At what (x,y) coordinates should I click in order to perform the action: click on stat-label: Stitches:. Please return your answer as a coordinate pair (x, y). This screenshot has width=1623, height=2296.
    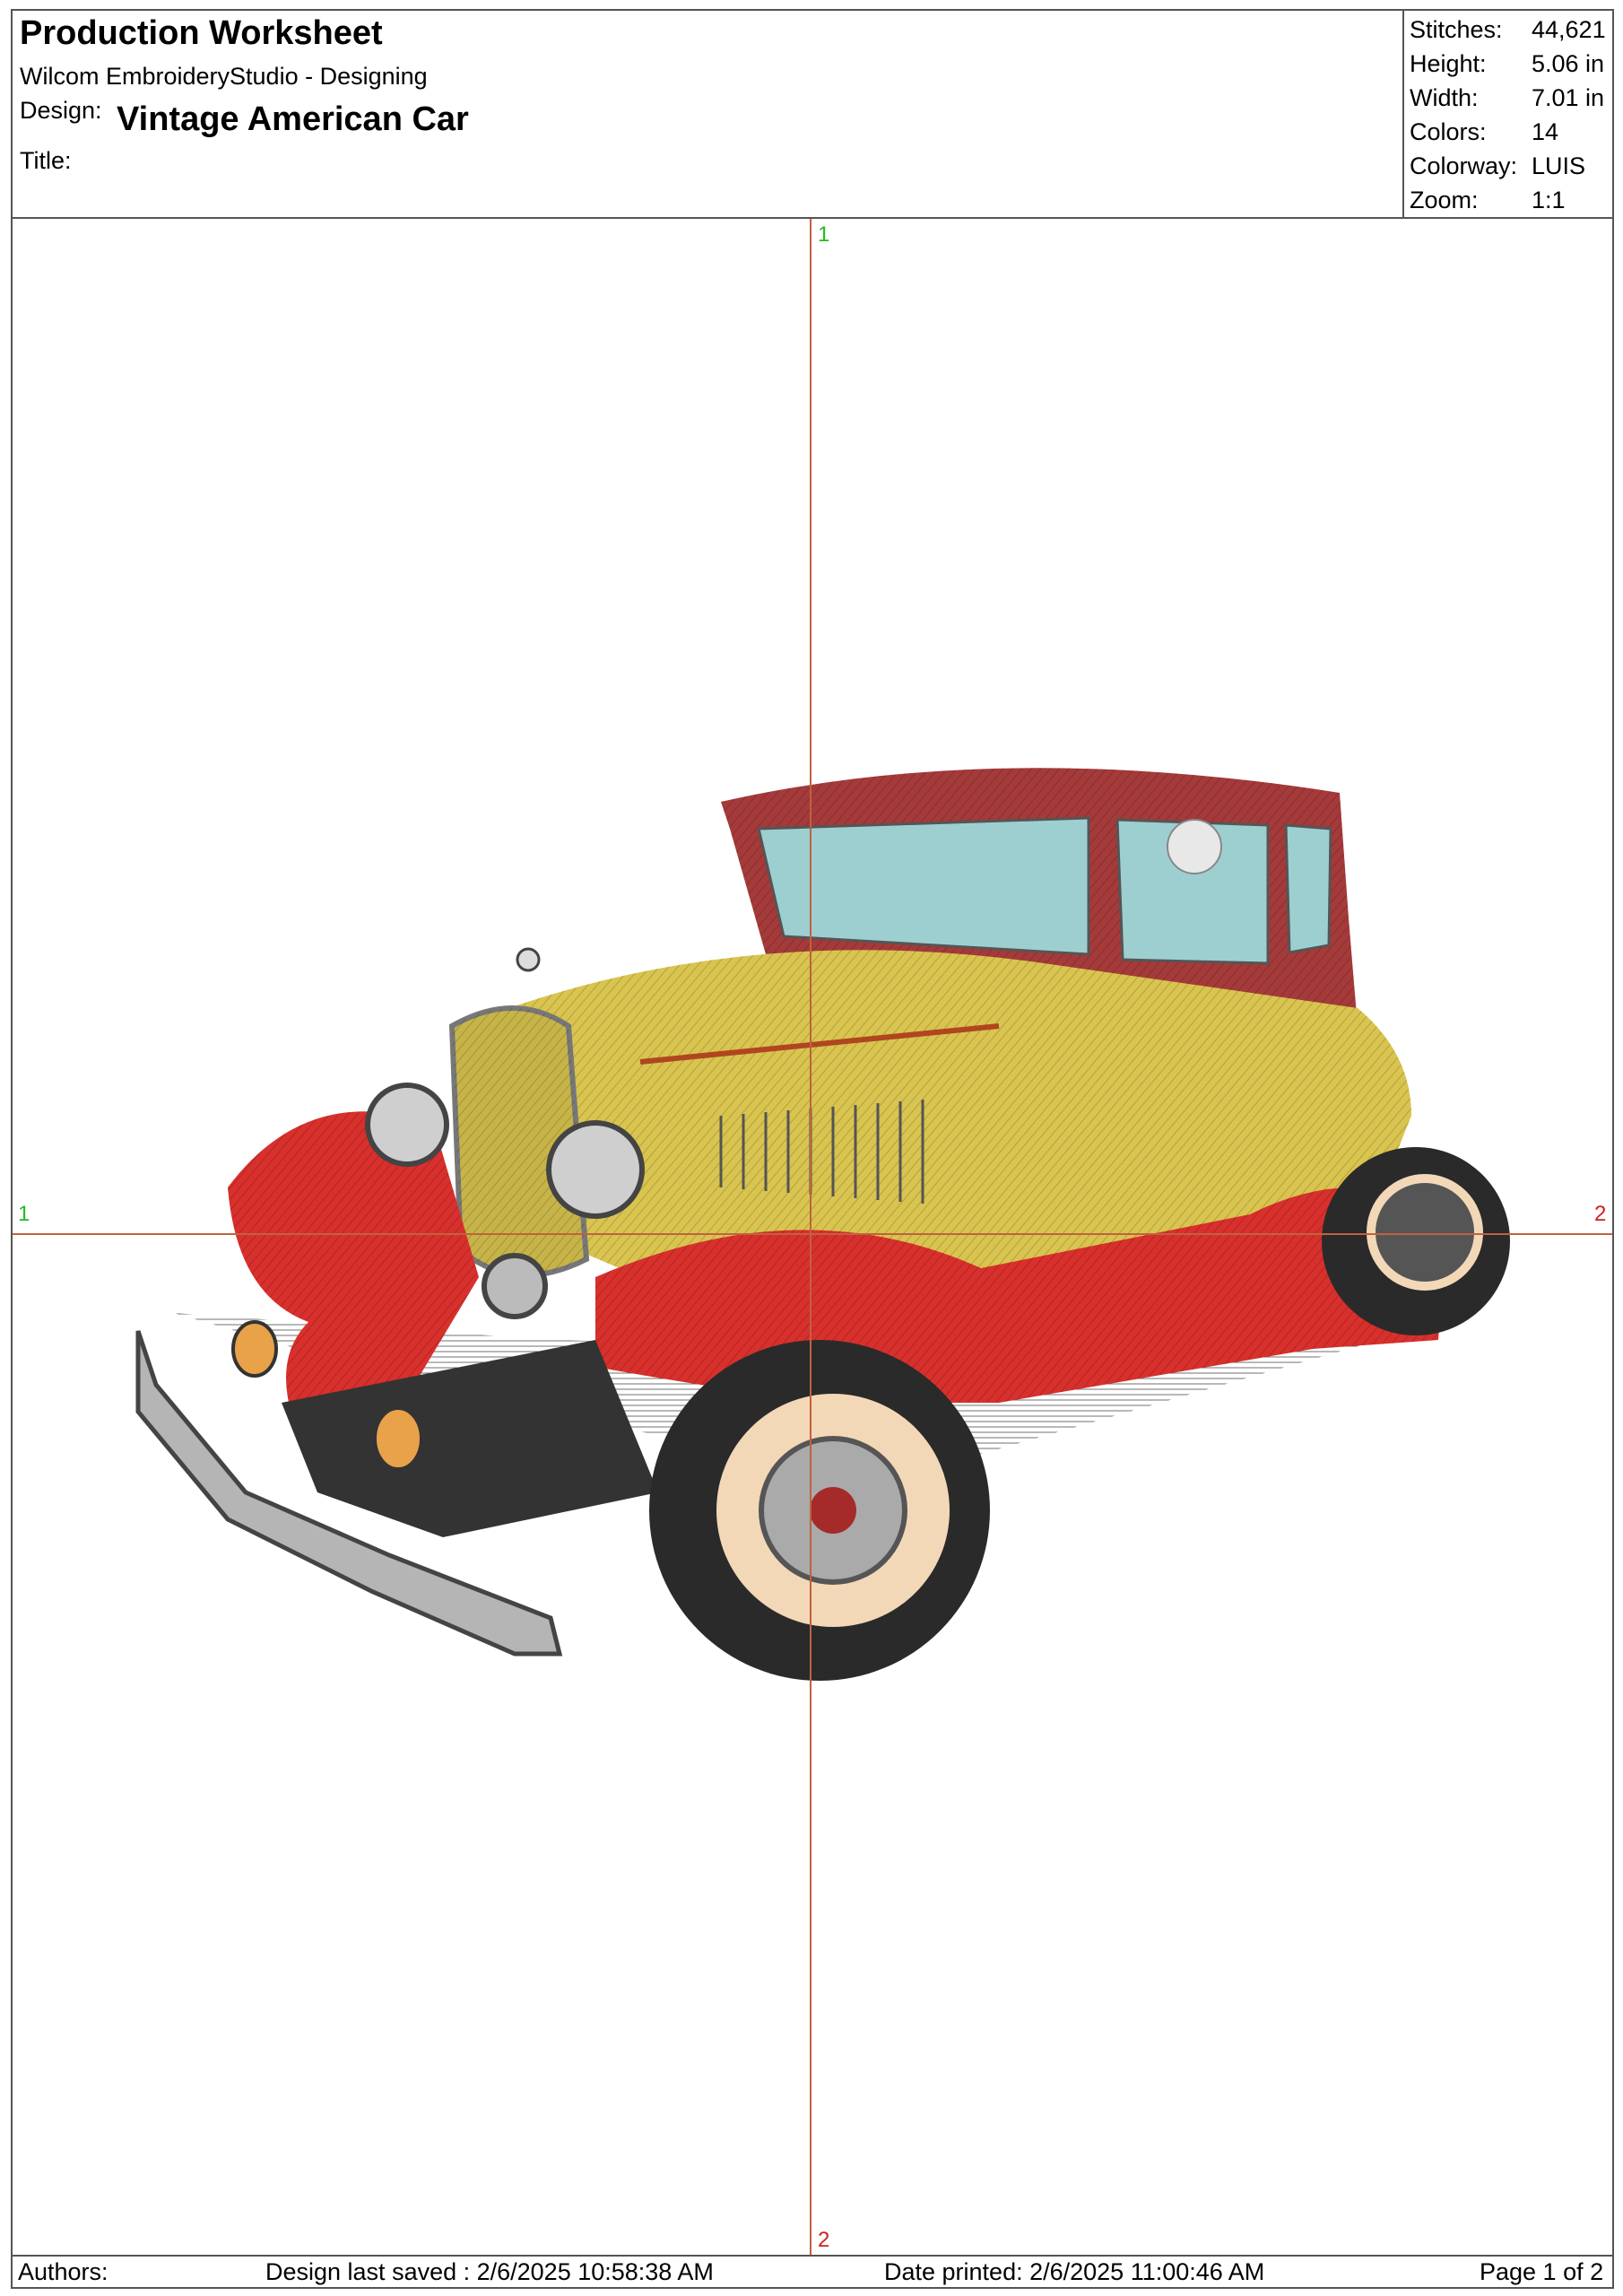
    Looking at the image, I should click on (1456, 29).